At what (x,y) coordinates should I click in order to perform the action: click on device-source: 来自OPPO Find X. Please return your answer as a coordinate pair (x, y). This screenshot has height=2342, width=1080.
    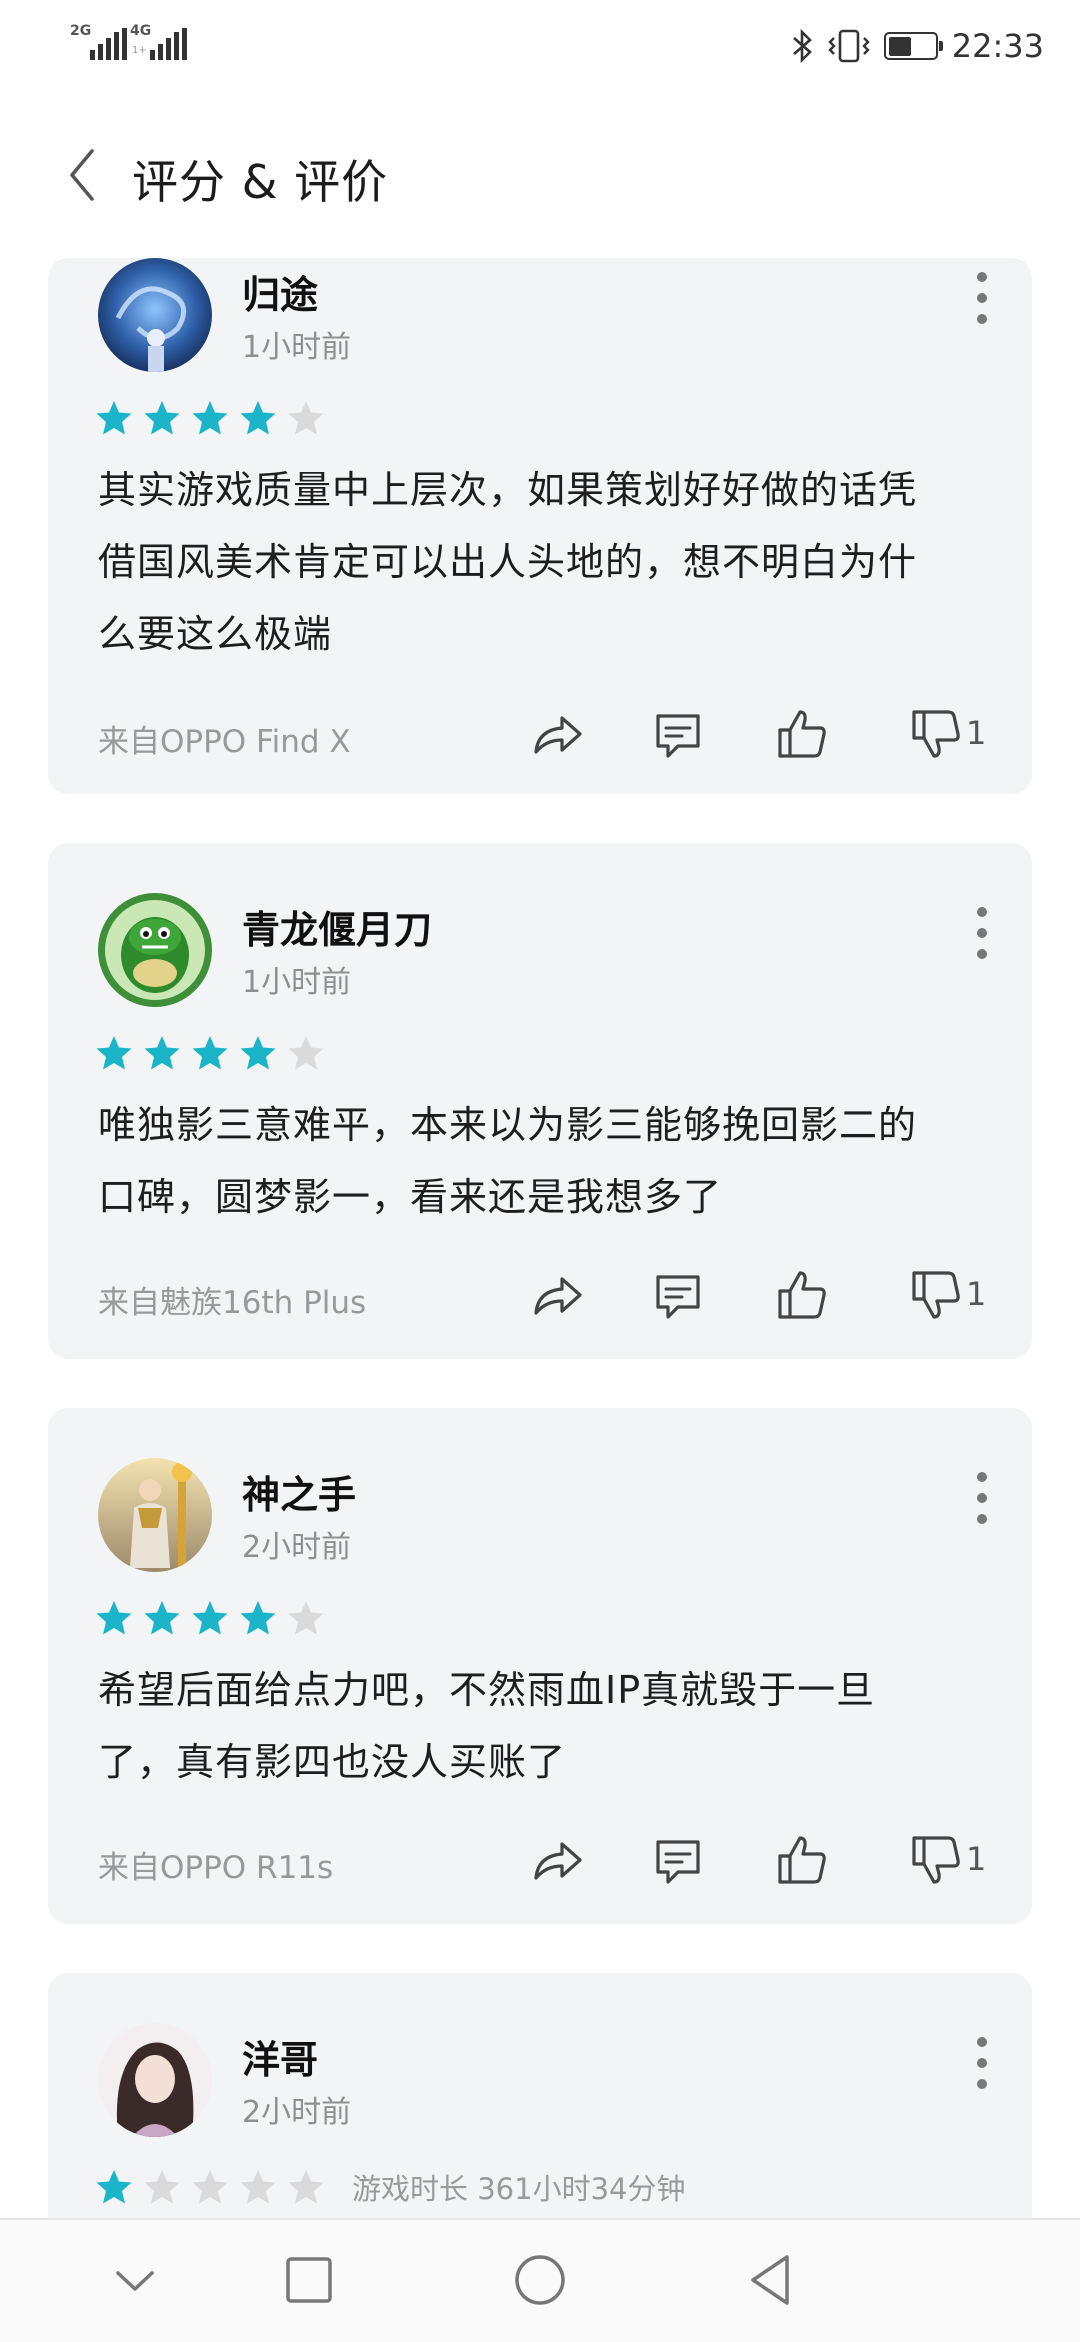
    Looking at the image, I should click on (224, 742).